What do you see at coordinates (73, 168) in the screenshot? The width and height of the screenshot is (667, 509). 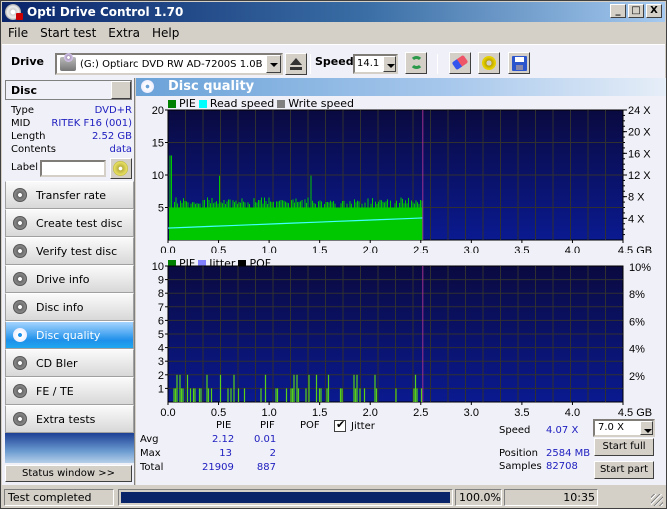 I see `label-input` at bounding box center [73, 168].